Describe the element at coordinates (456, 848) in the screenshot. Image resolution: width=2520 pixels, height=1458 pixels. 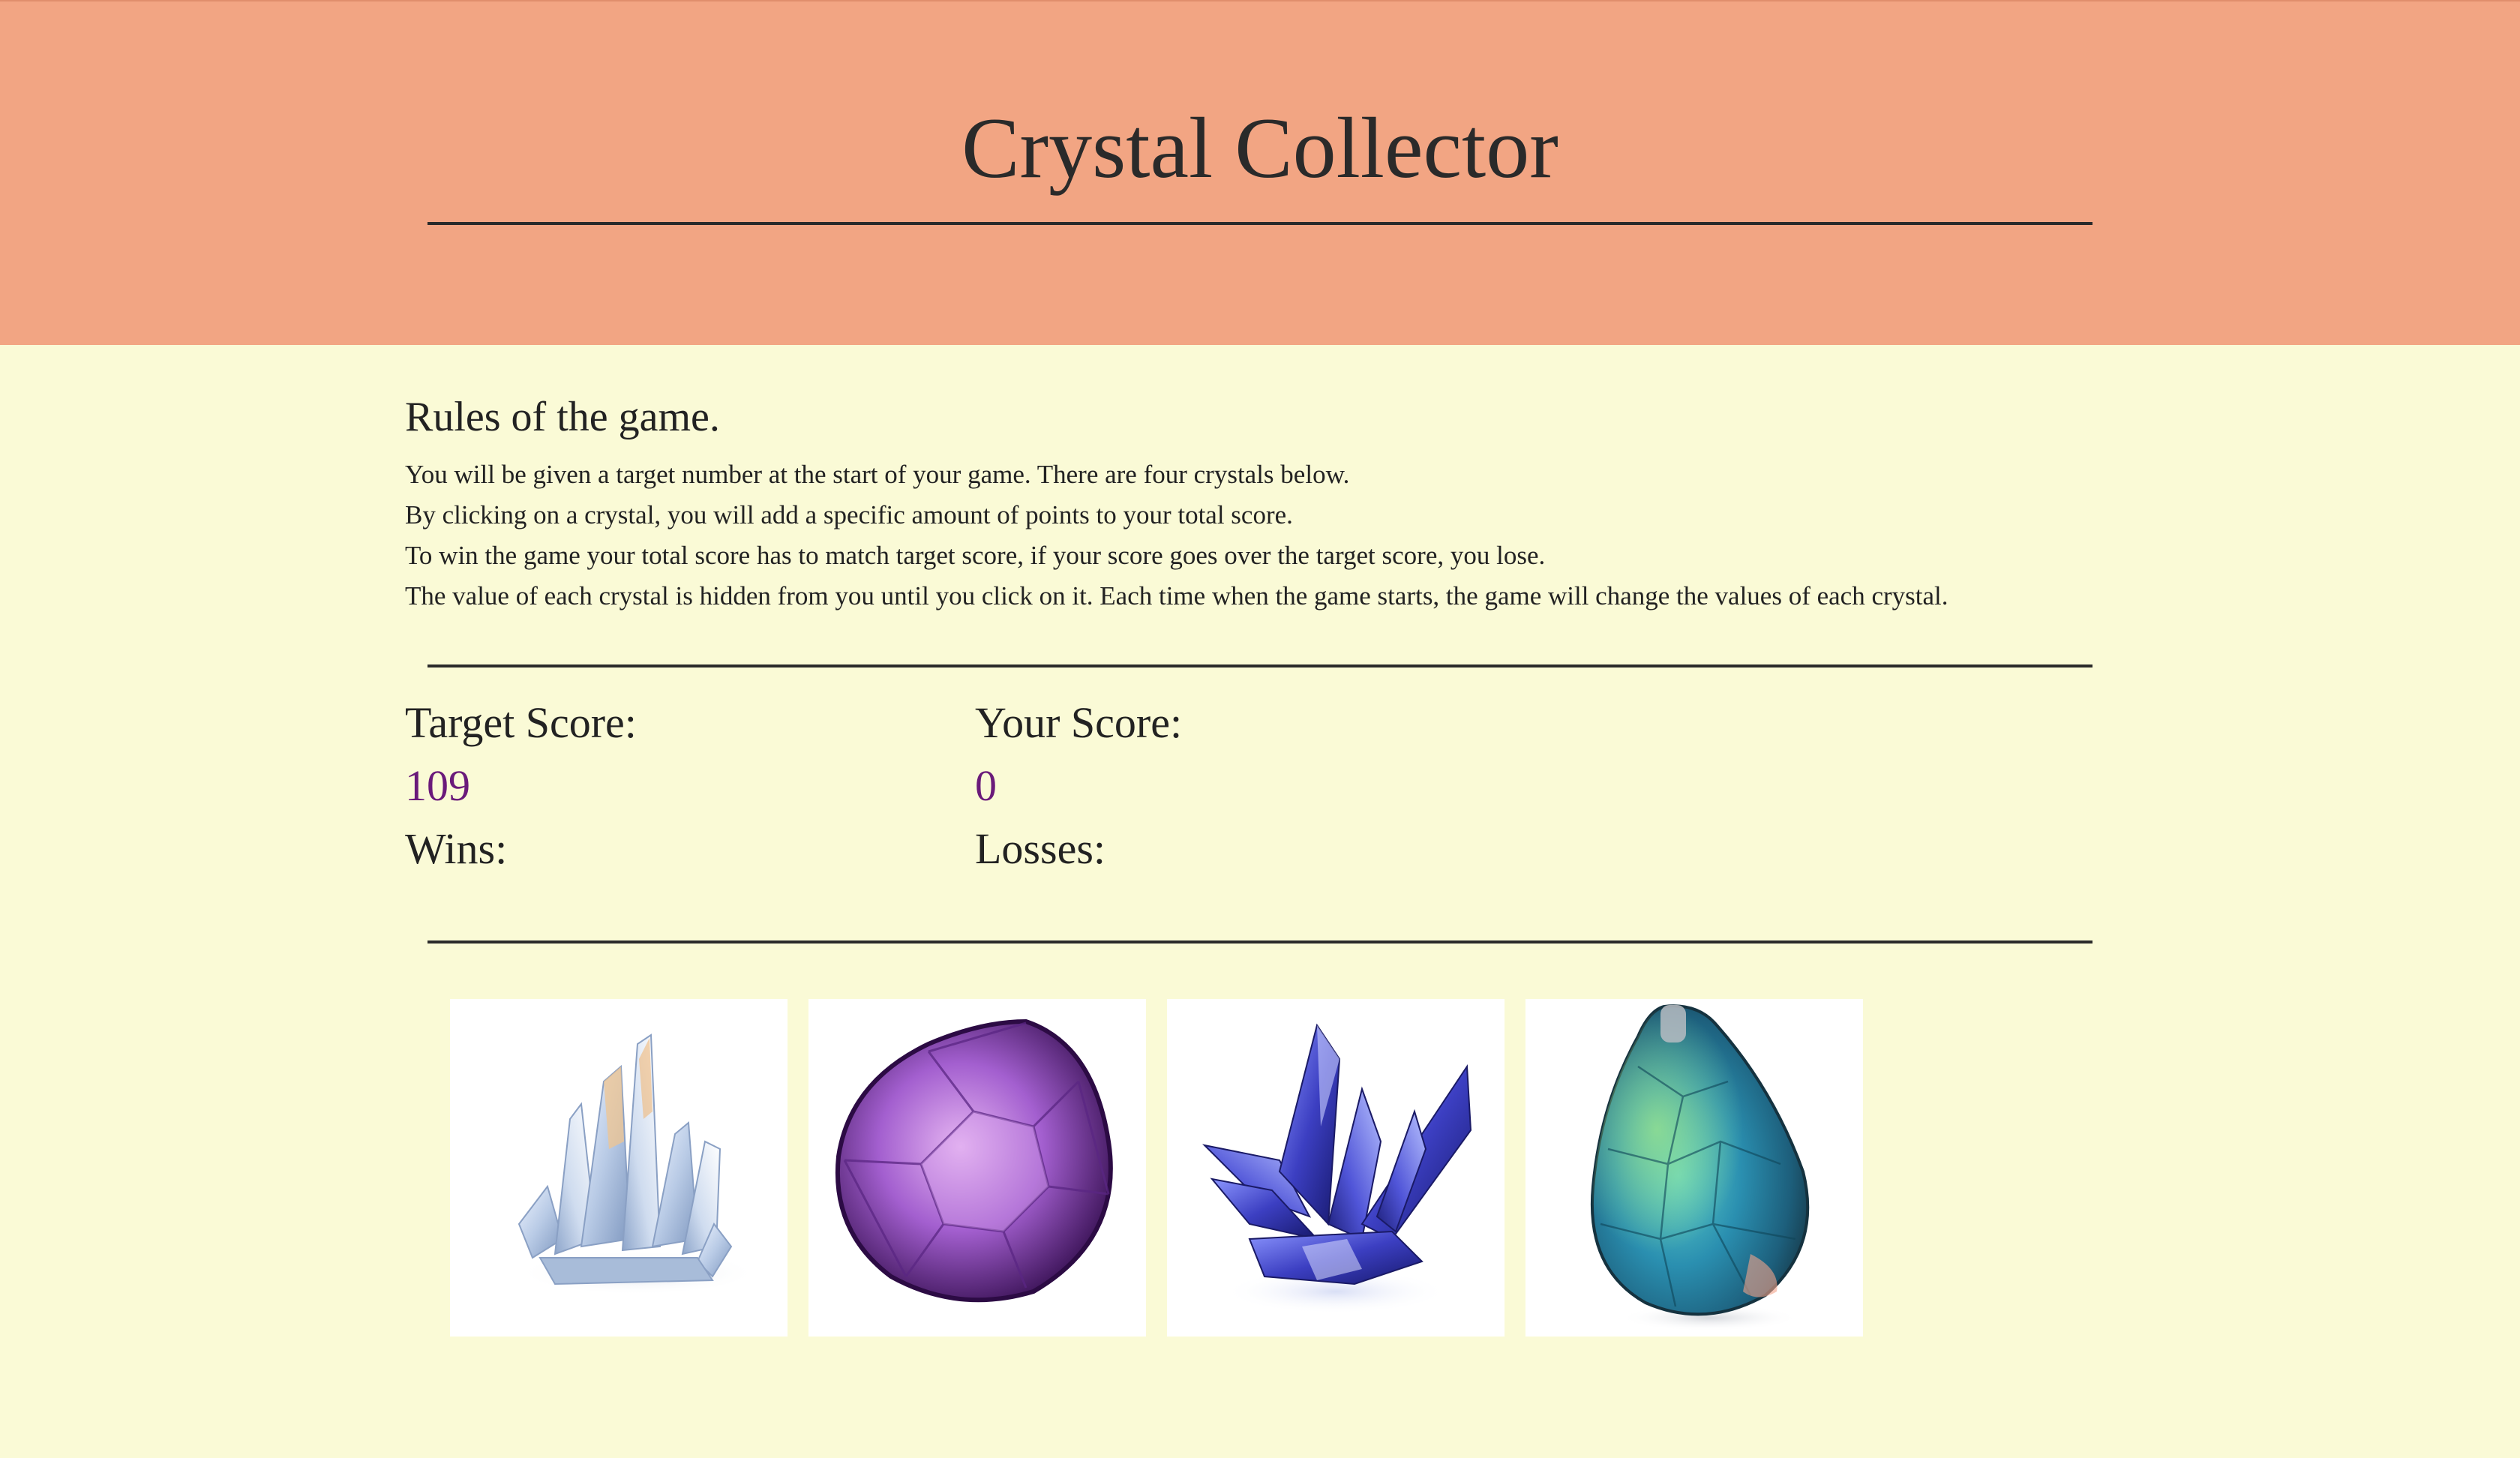
I see `wins-label: Wins:` at that location.